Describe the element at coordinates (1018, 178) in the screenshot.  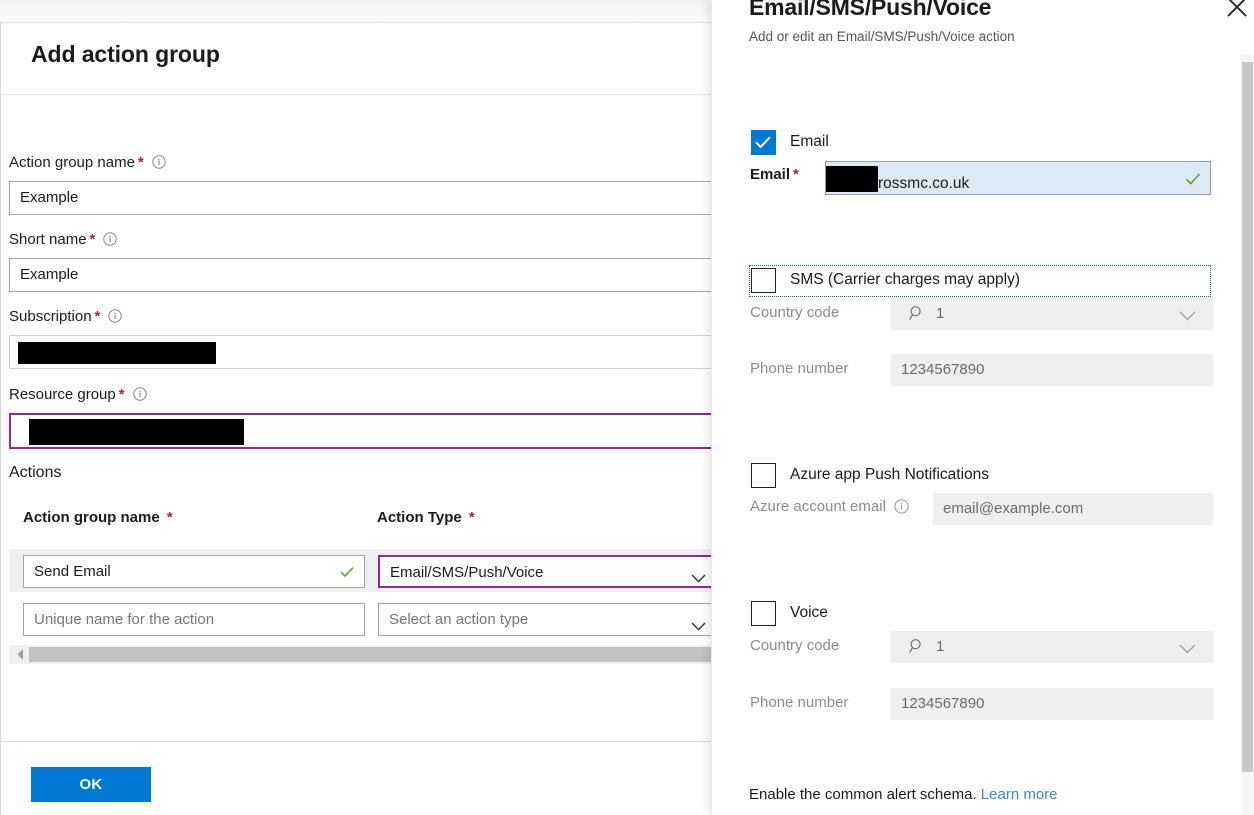
I see `email-address-input: rossmc.co.uk` at that location.